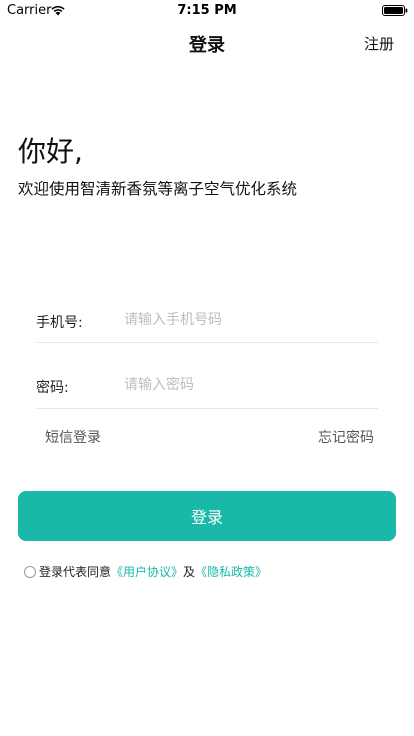  I want to click on password-label: 密码:, so click(52, 388).